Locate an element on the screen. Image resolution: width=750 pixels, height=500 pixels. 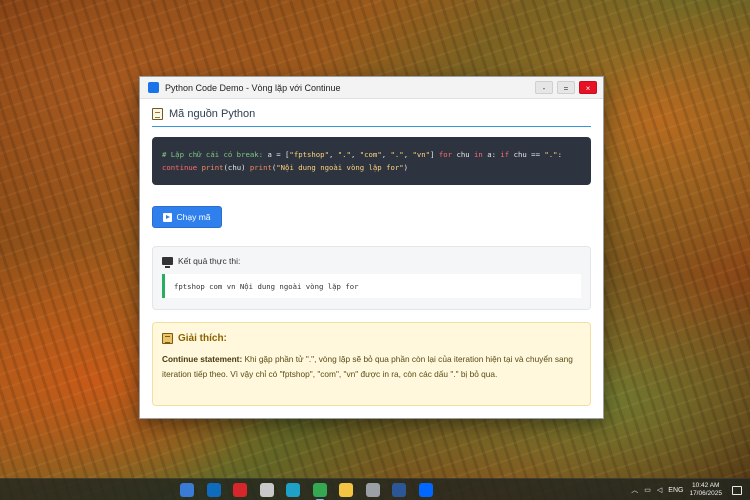
code-token: for is located at coordinates (445, 154).